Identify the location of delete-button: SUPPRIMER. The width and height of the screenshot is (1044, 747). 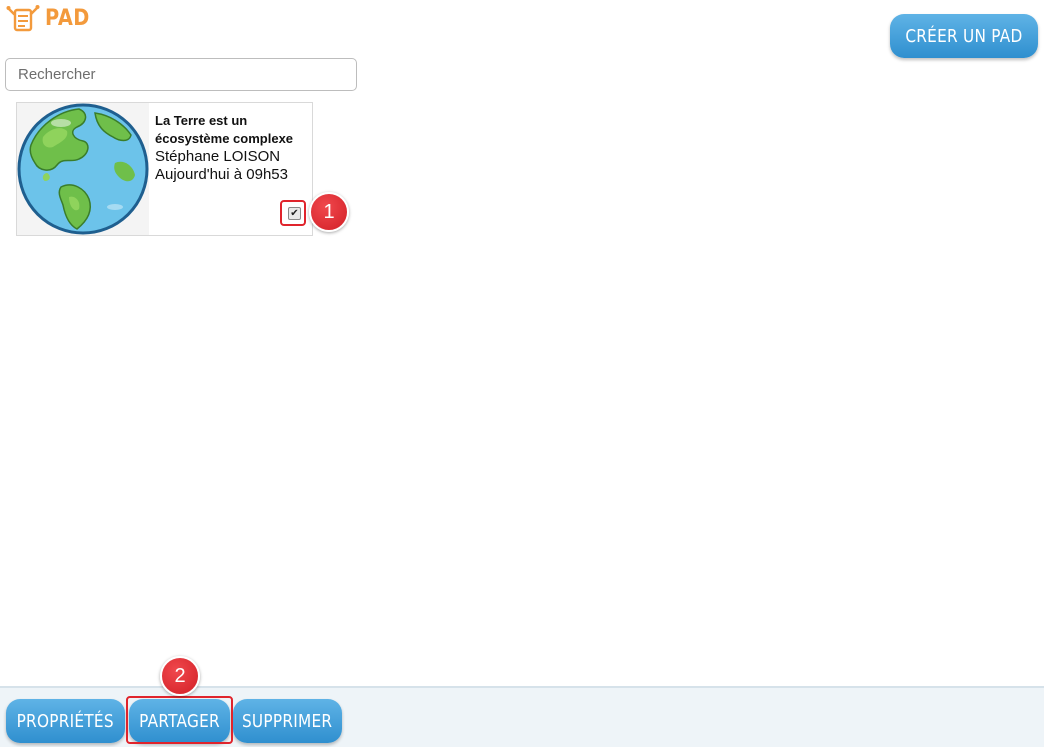
(287, 721).